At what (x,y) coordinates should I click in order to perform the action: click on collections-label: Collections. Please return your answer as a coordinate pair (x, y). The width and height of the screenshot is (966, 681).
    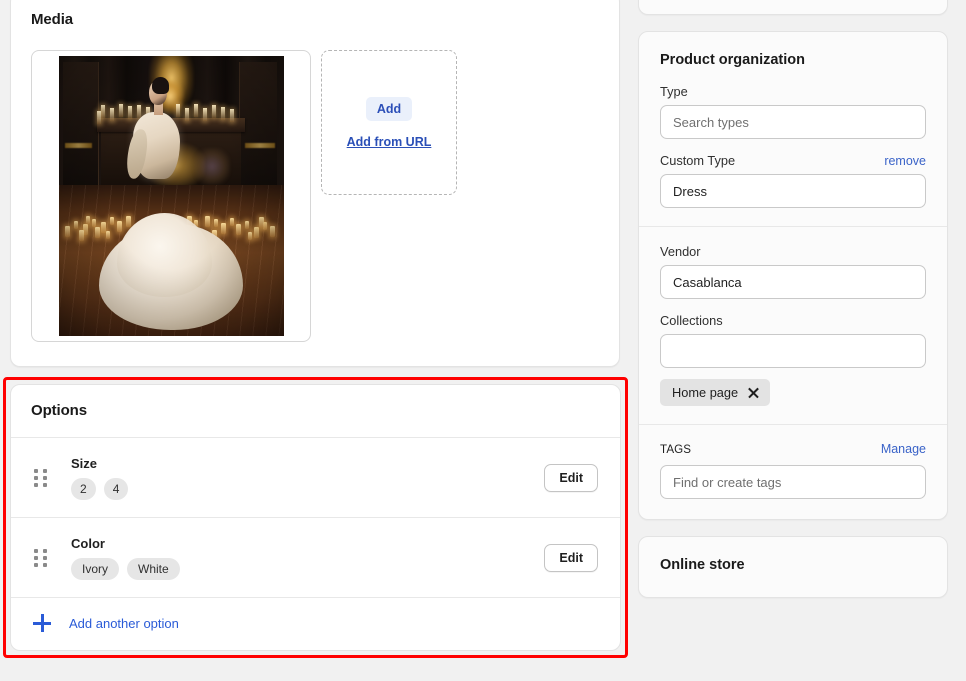
    Looking at the image, I should click on (691, 320).